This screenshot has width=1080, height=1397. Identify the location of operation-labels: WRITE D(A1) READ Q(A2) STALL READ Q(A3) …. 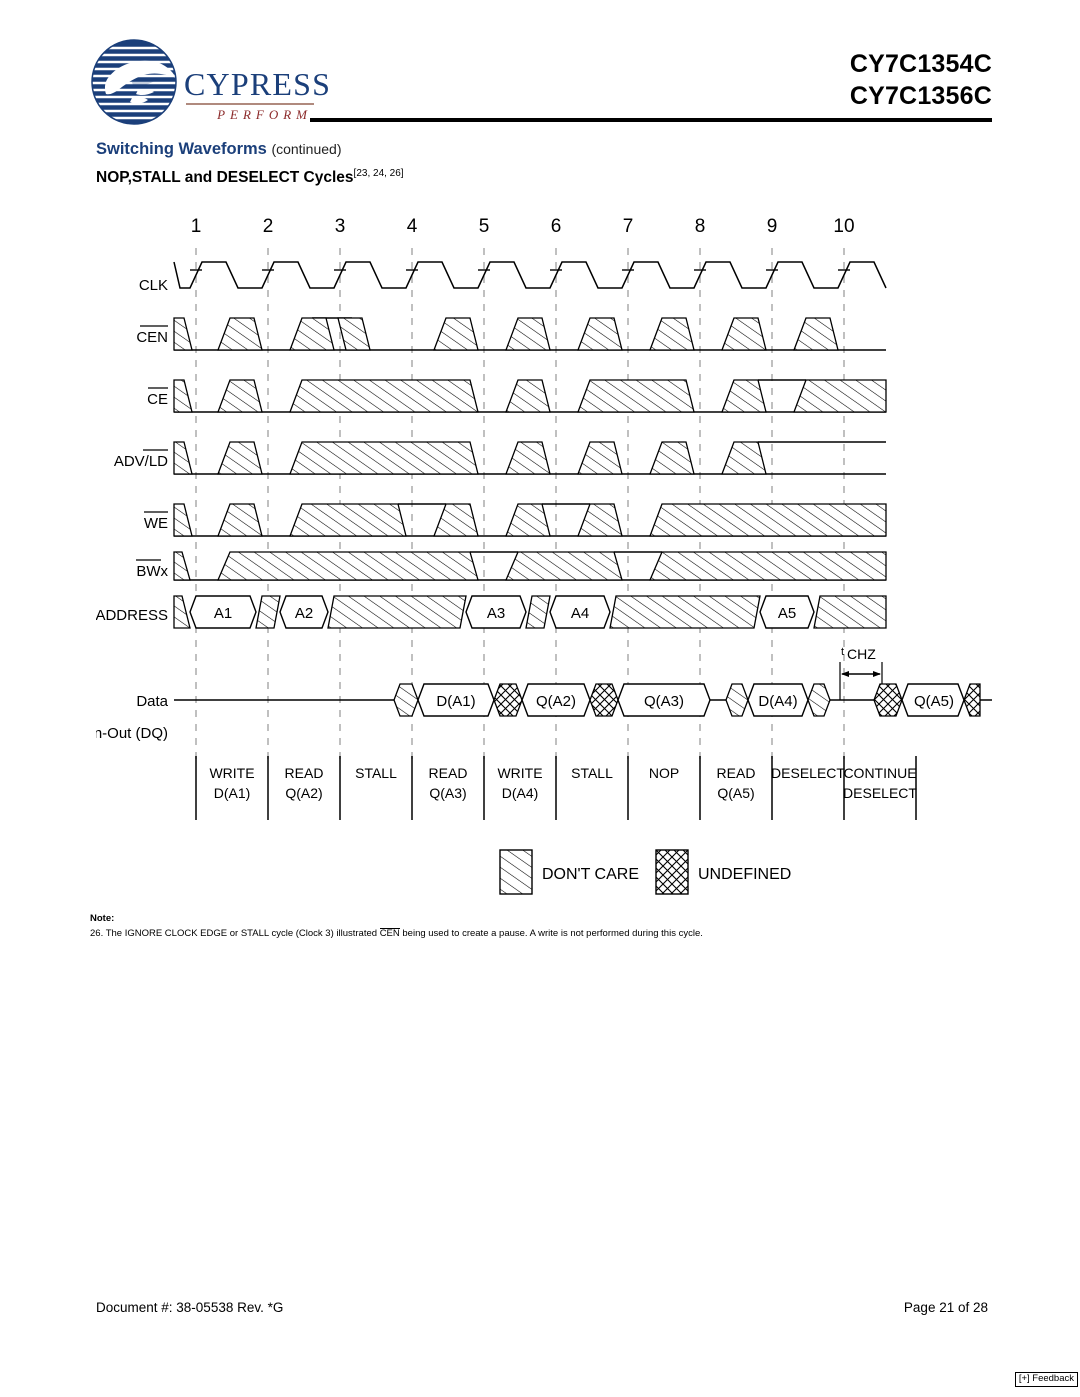
(563, 783).